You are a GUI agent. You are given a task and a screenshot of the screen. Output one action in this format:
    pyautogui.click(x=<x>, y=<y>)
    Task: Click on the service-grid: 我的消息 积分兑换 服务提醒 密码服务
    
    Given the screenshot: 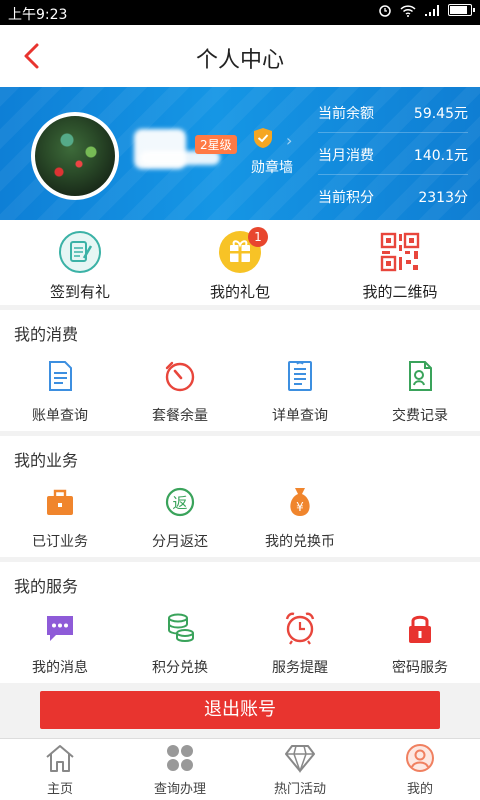 What is the action you would take?
    pyautogui.click(x=240, y=646)
    